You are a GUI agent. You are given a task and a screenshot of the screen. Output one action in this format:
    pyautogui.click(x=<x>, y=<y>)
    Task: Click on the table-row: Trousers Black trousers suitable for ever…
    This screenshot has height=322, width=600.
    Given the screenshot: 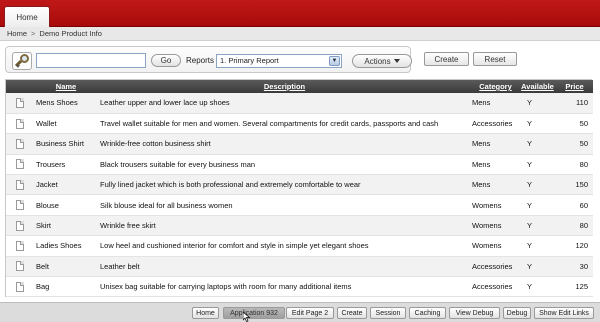 What is the action you would take?
    pyautogui.click(x=299, y=165)
    